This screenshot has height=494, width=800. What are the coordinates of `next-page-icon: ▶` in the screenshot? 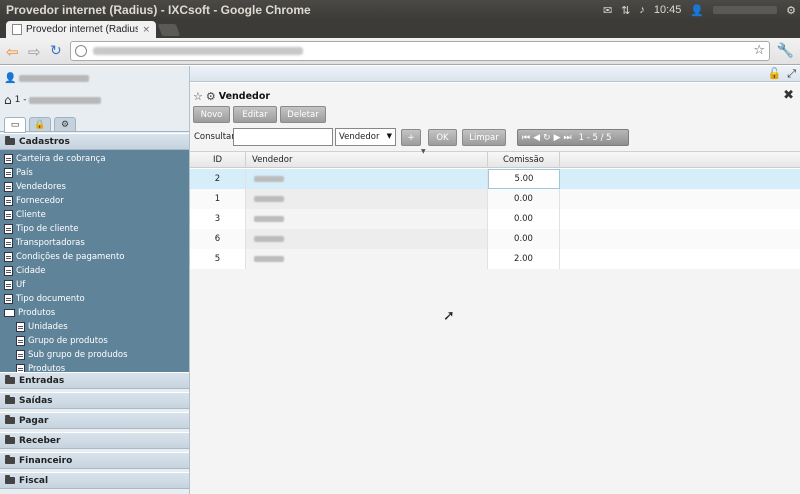 It's located at (557, 138).